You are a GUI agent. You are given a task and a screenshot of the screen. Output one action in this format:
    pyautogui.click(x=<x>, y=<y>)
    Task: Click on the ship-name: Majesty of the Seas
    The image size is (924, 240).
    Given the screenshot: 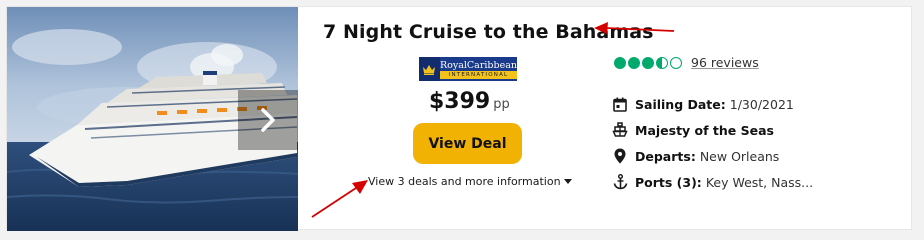 What is the action you would take?
    pyautogui.click(x=704, y=130)
    